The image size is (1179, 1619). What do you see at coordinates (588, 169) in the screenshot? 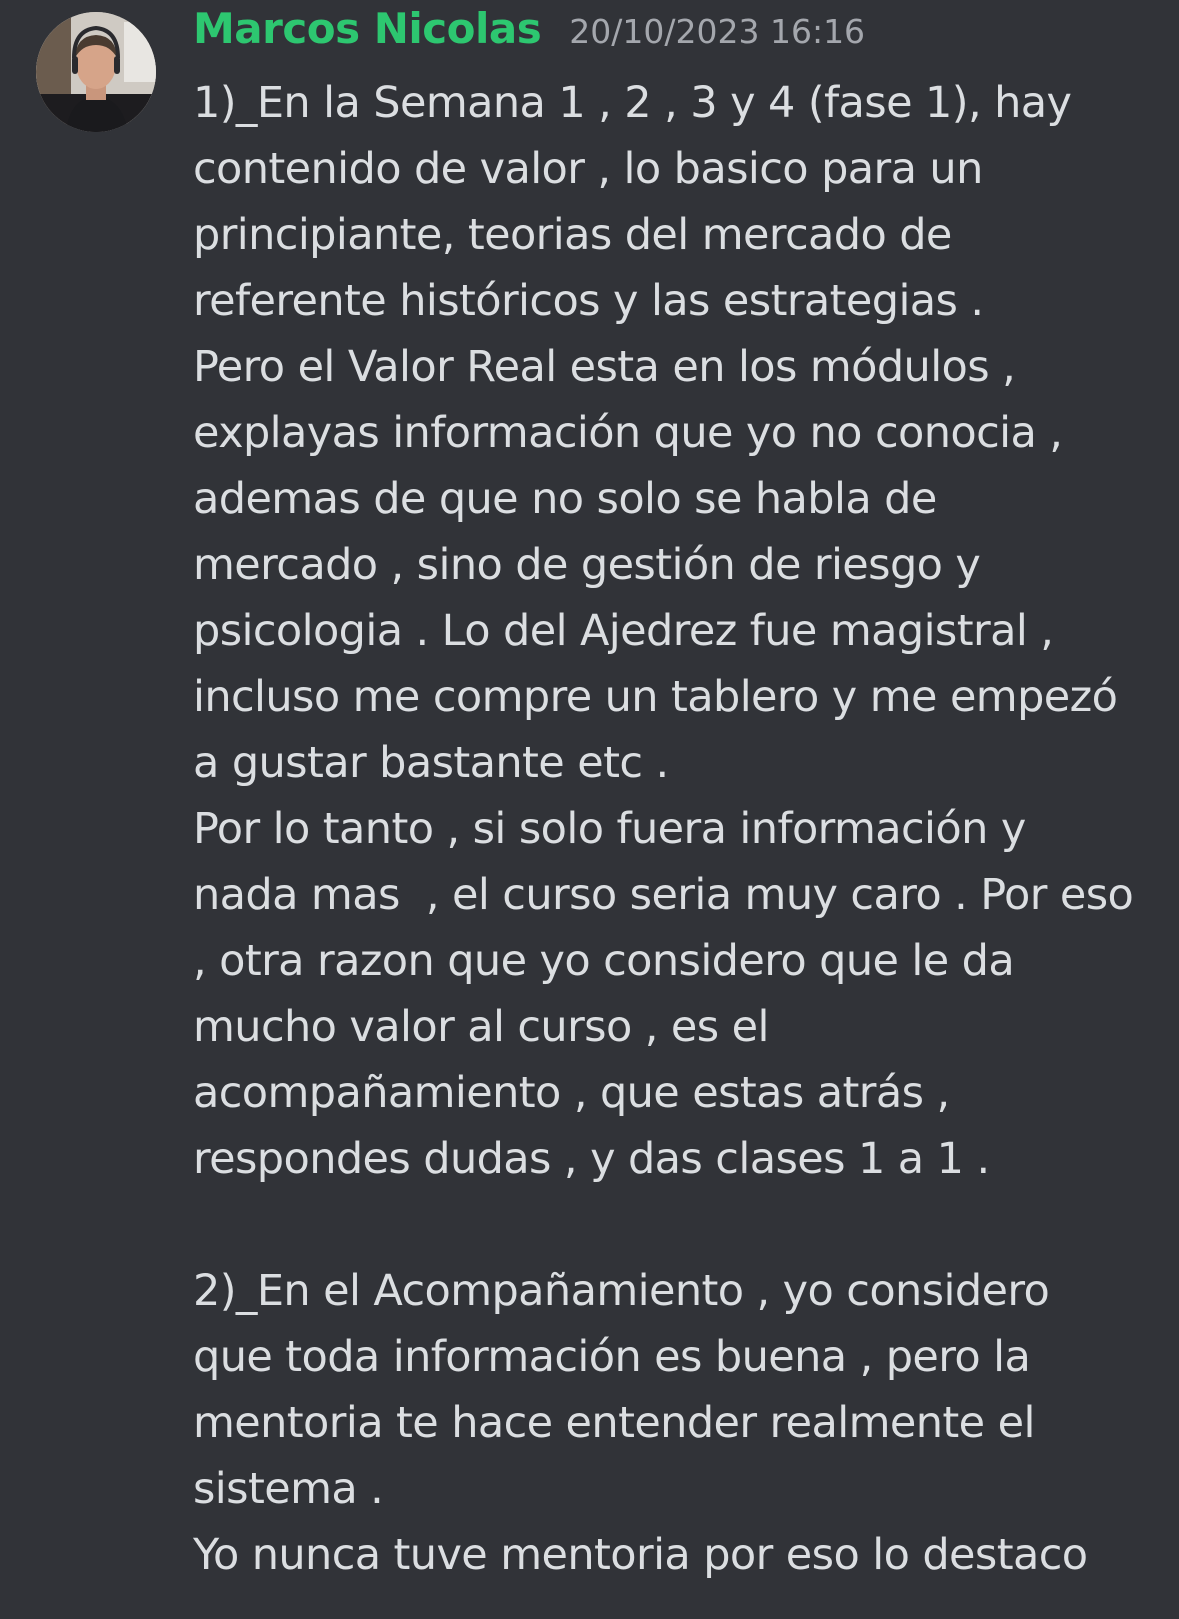
I see `message-line: contenido de valor , lo basico para un` at bounding box center [588, 169].